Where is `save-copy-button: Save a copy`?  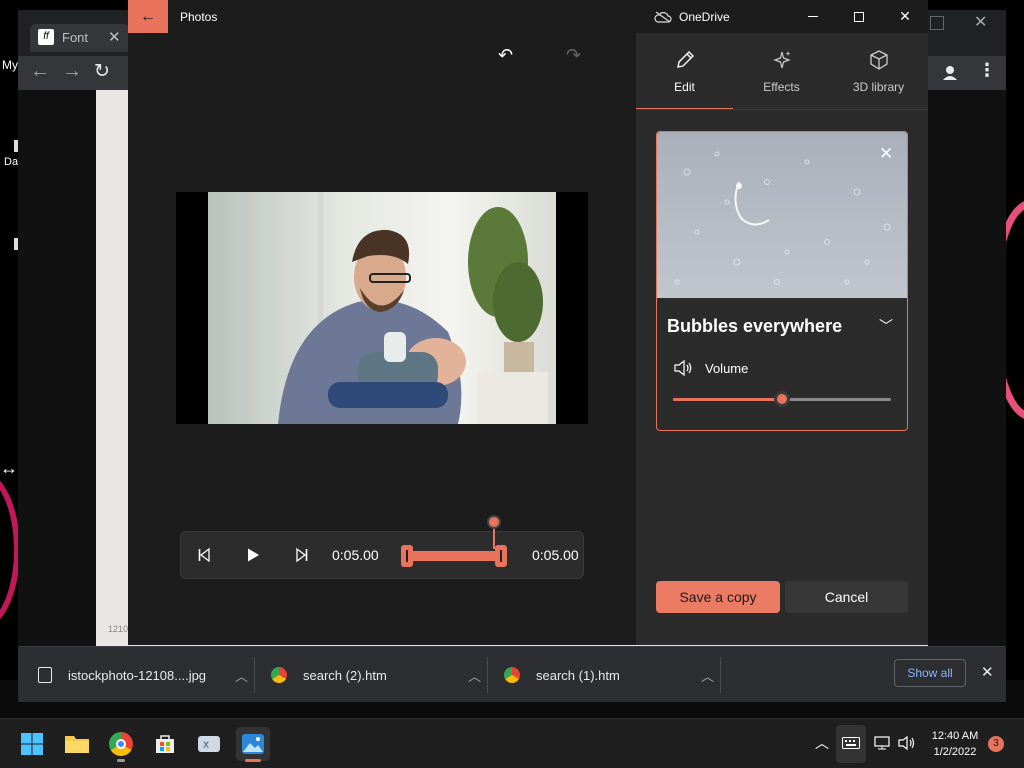
save-copy-button: Save a copy is located at coordinates (718, 597).